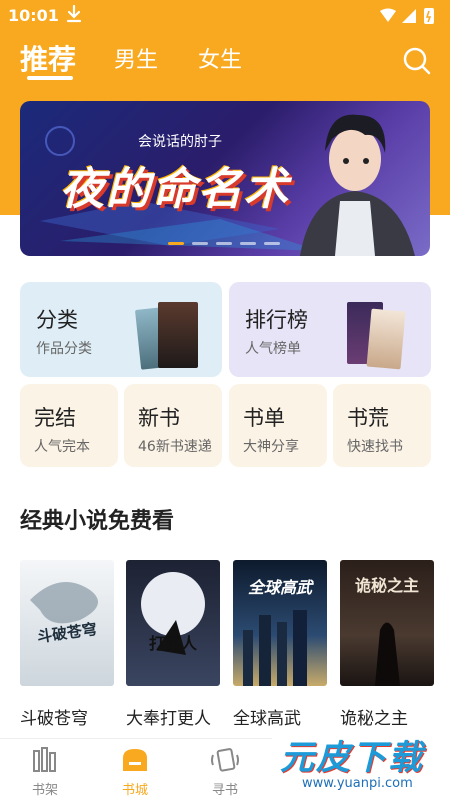  What do you see at coordinates (134, 790) in the screenshot?
I see `nav-label: 书城` at bounding box center [134, 790].